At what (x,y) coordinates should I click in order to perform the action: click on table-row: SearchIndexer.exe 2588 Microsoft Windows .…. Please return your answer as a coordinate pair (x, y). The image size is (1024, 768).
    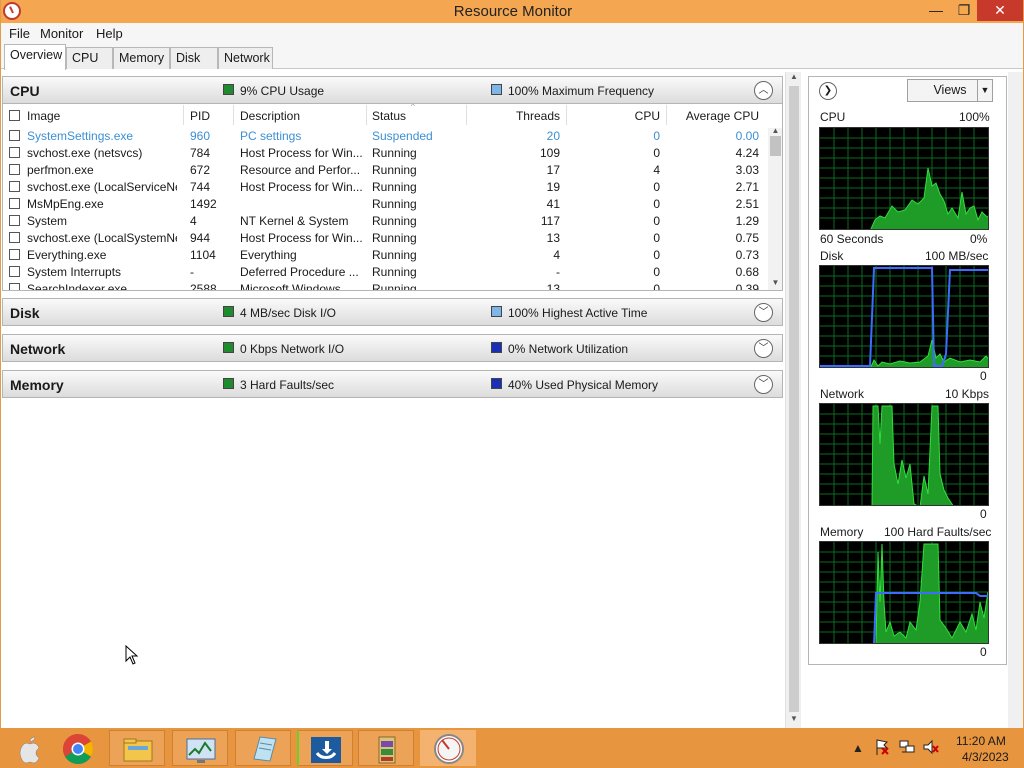
    Looking at the image, I should click on (385, 286).